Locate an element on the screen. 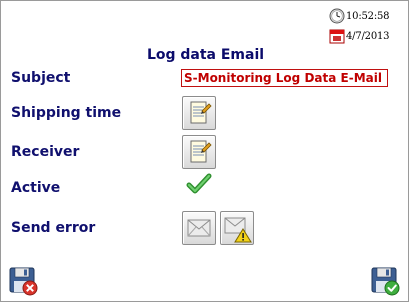 This screenshot has width=409, height=302. send-error-warning-button is located at coordinates (237, 228).